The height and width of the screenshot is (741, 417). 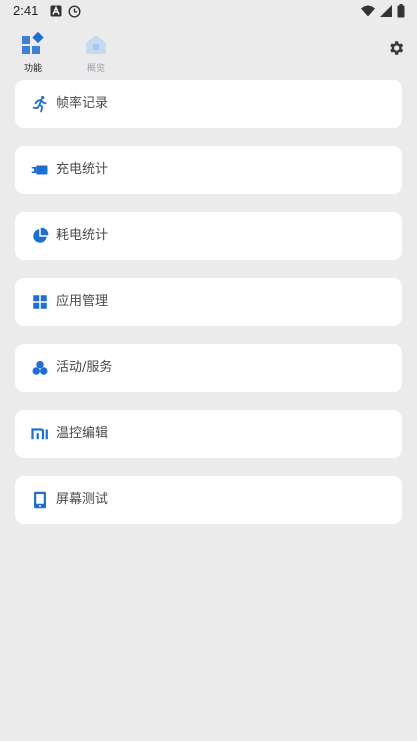 I want to click on pie-chart-icon, so click(x=41, y=235).